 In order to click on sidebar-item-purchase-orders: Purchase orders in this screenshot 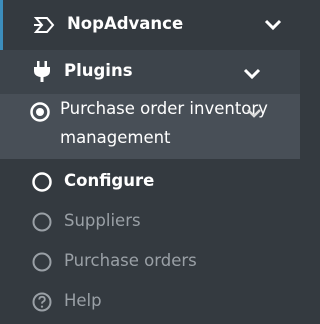, I will do `click(150, 261)`.